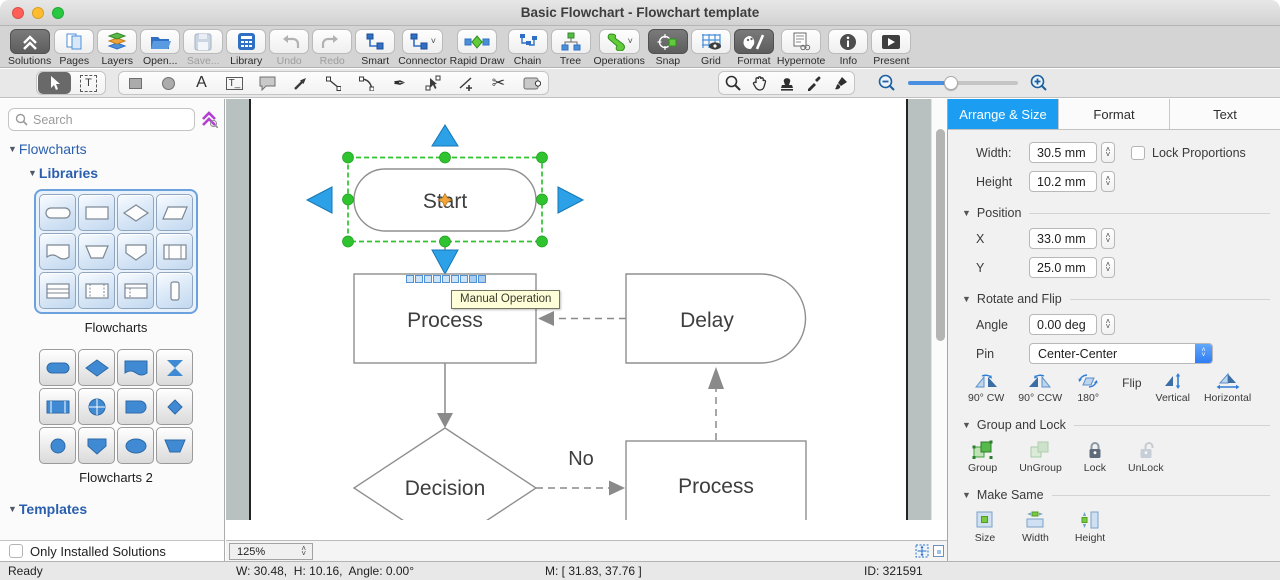 The width and height of the screenshot is (1280, 580). What do you see at coordinates (300, 83) in the screenshot?
I see `arrow-tool` at bounding box center [300, 83].